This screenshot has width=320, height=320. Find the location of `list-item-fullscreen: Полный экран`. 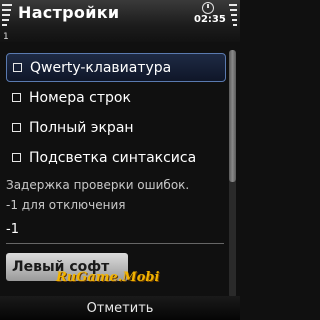

list-item-fullscreen: Полный экран is located at coordinates (116, 127).